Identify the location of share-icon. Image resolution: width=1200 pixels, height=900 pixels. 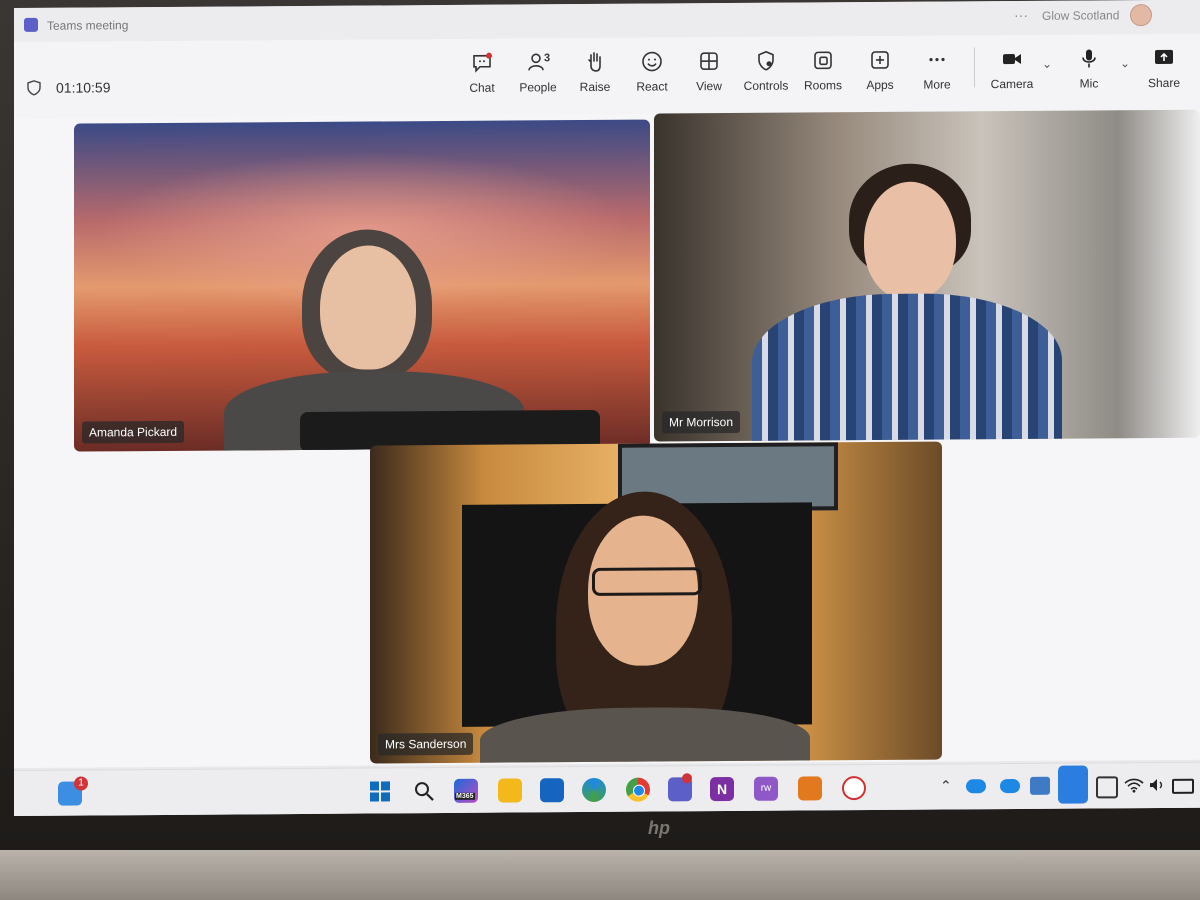
(1164, 57).